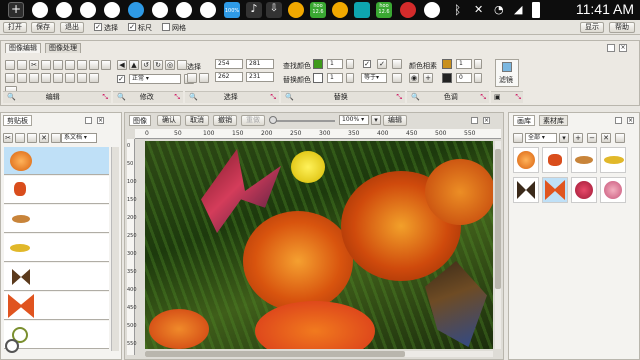  I want to click on select-all-icon, so click(58, 65).